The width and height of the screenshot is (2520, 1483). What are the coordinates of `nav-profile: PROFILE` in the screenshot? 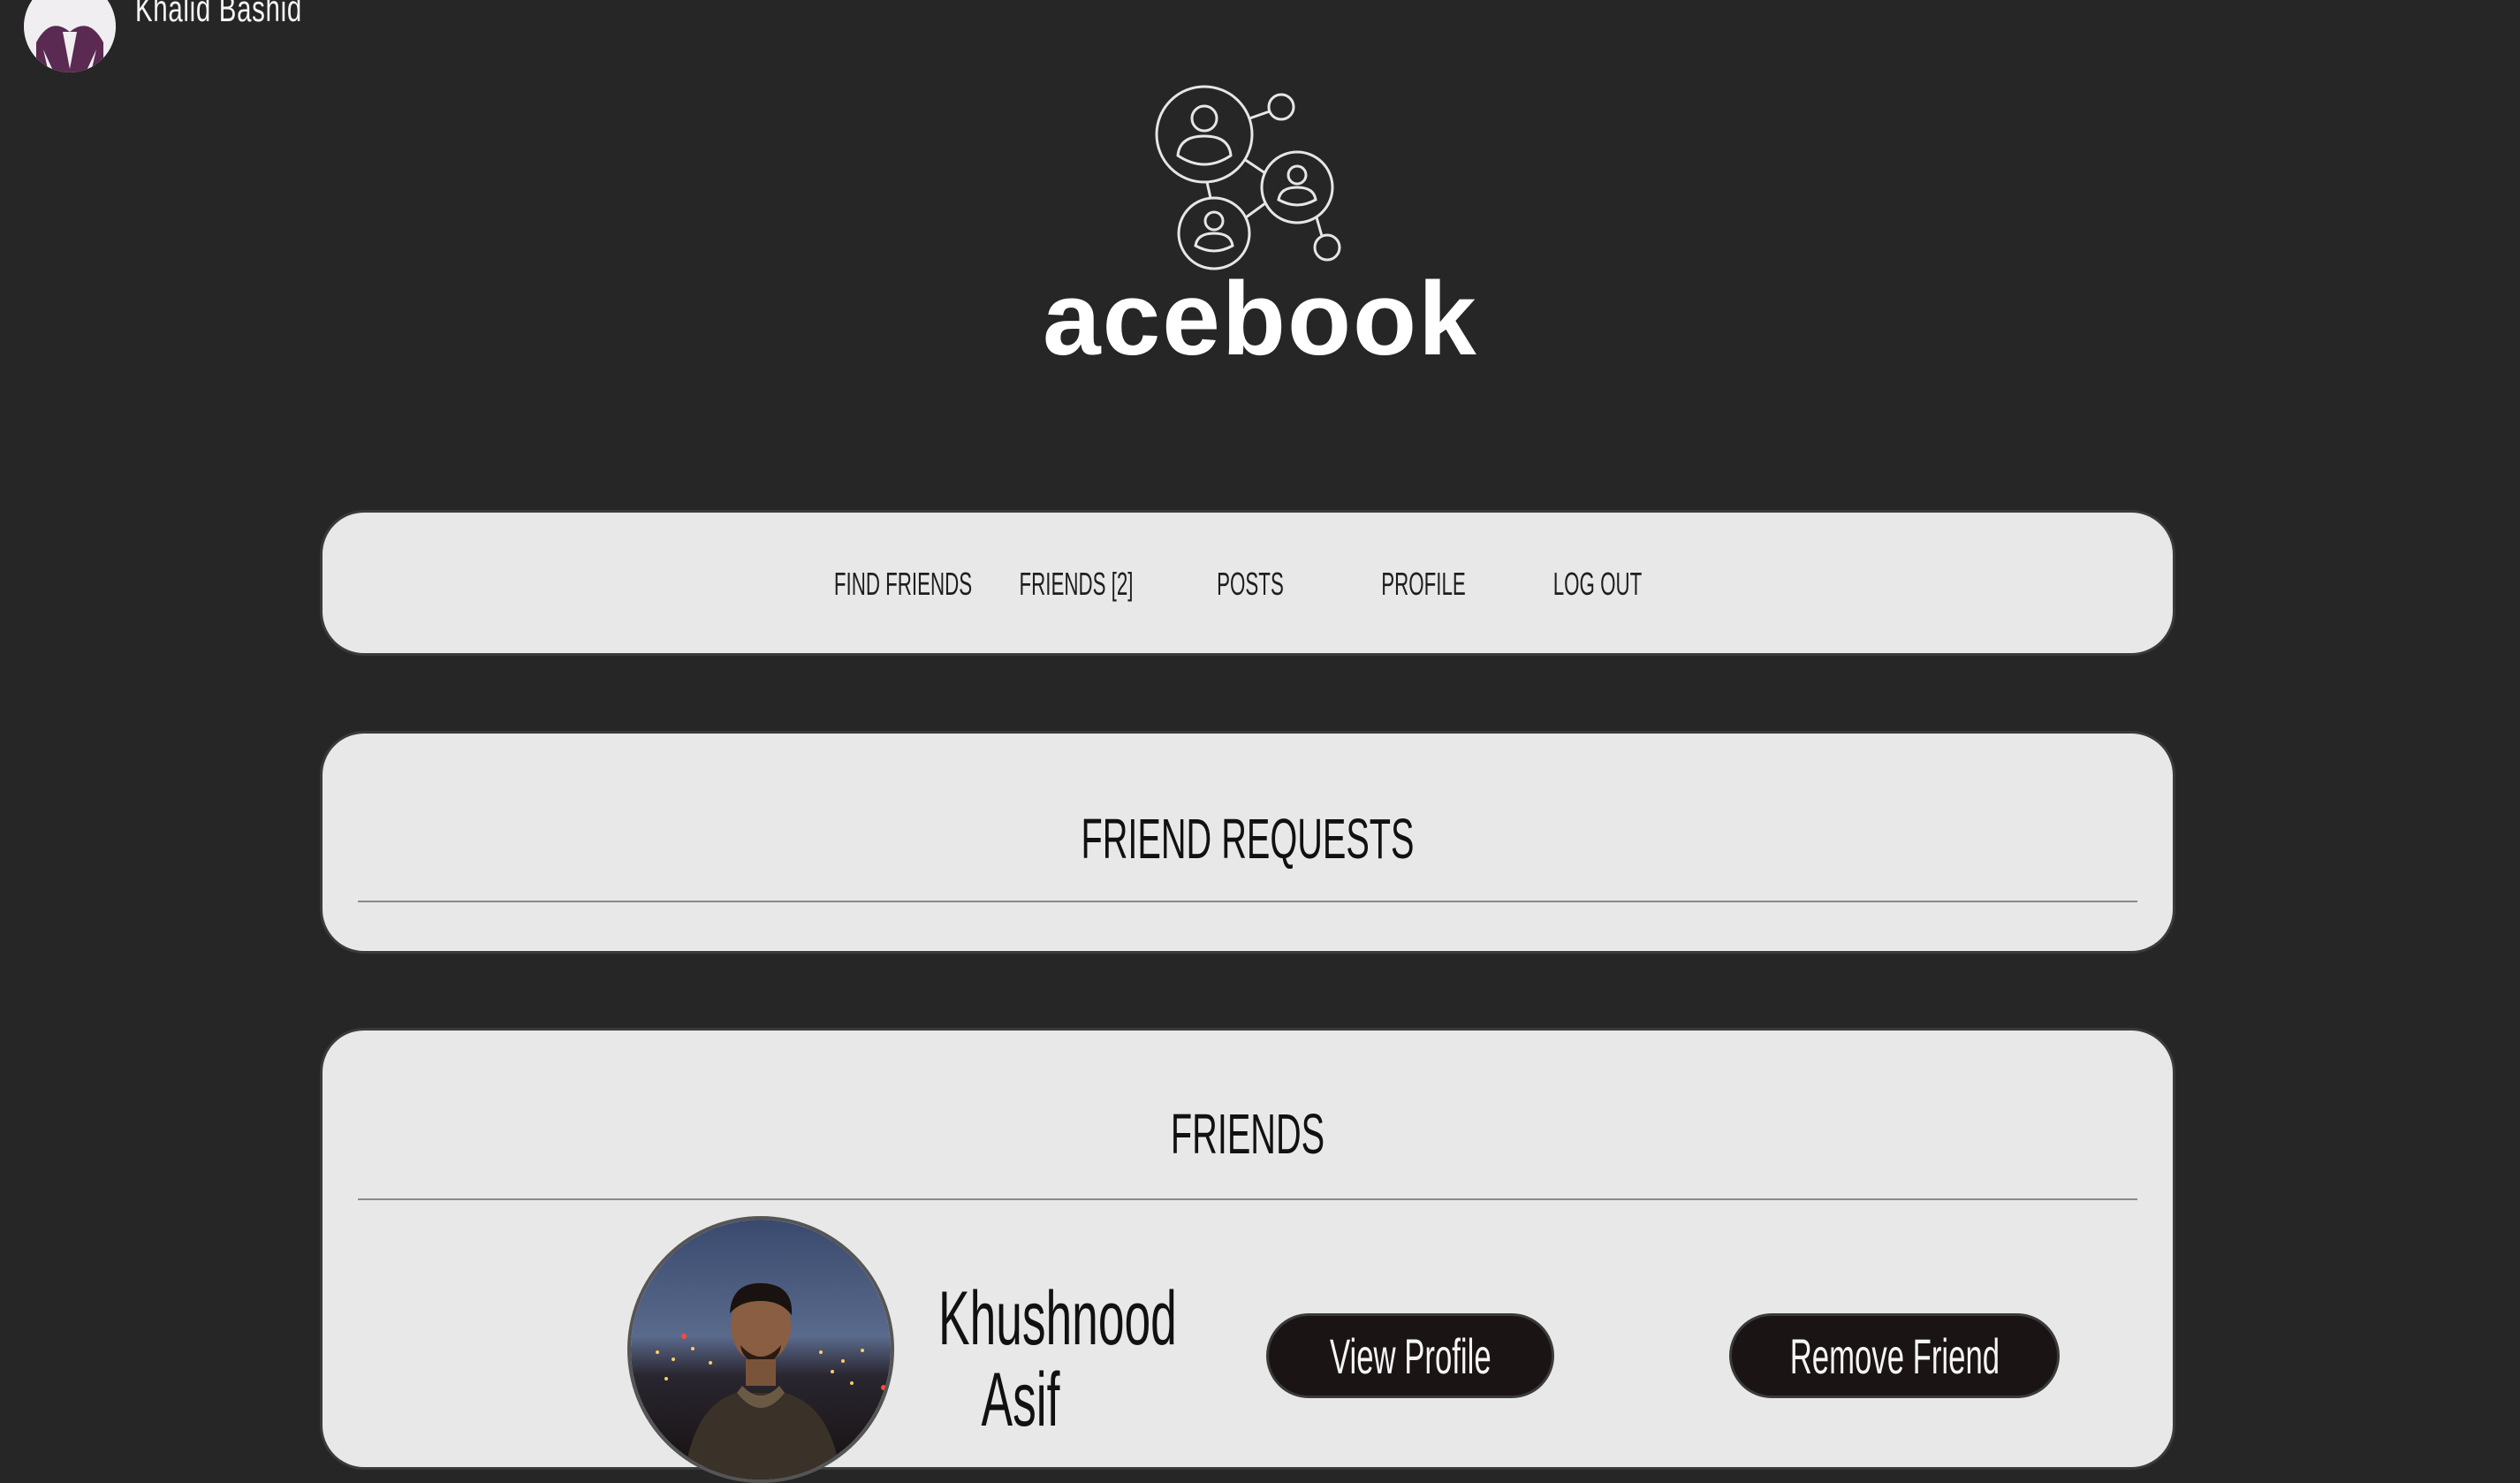 It's located at (1423, 584).